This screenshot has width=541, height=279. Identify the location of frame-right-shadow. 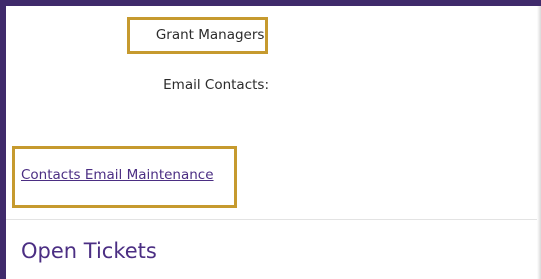
(539, 142).